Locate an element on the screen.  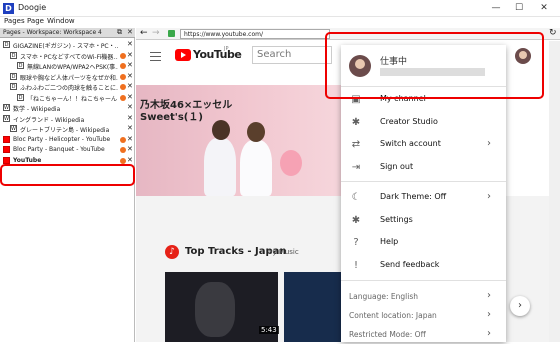
carousel-next-button: › is located at coordinates (520, 306).